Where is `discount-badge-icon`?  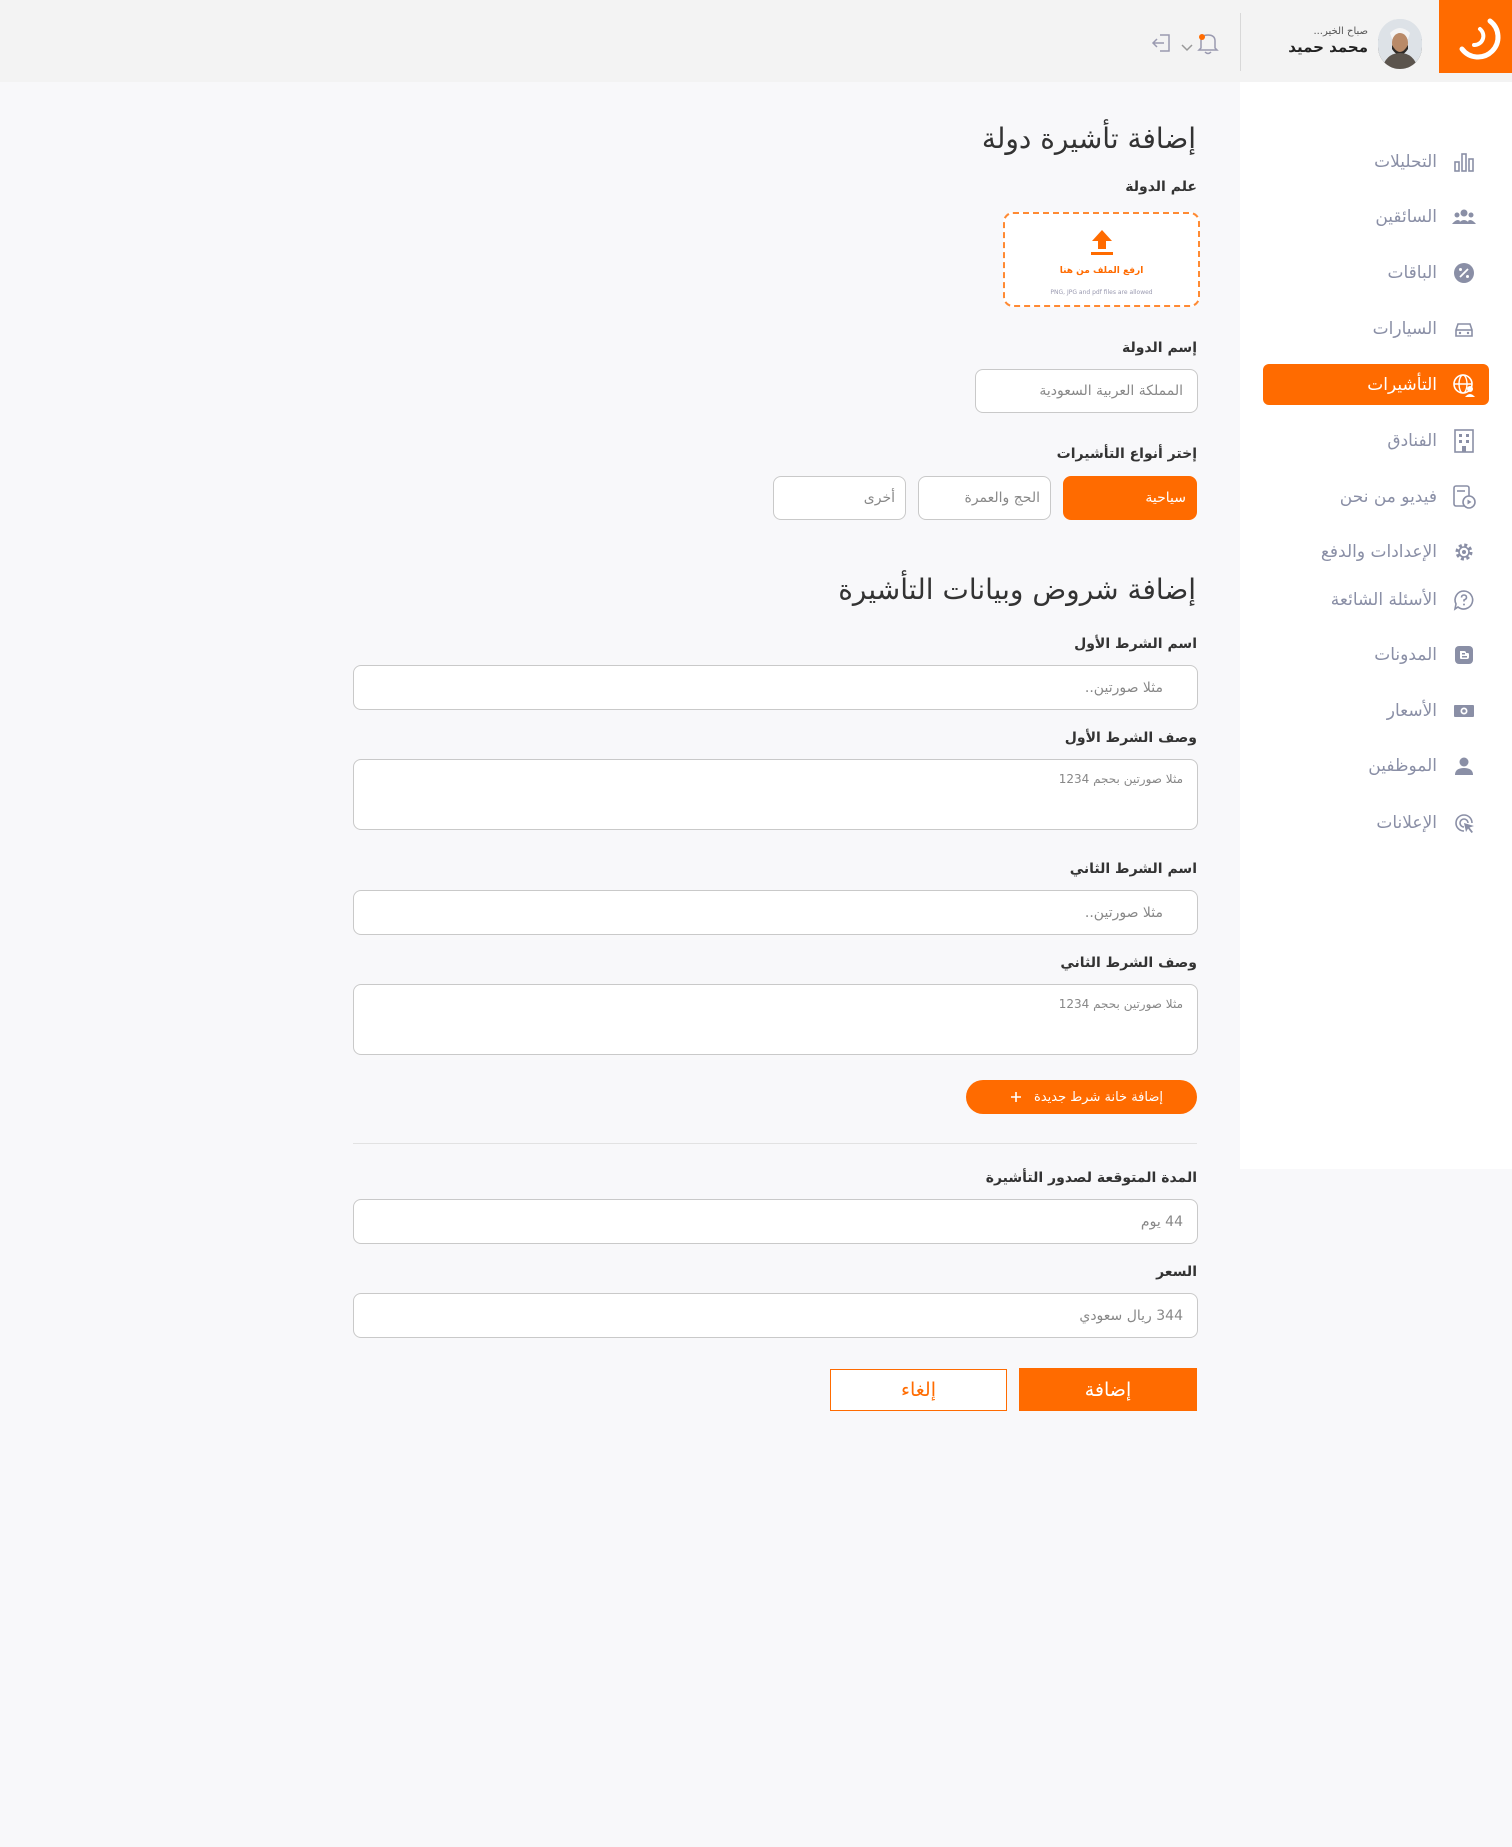
discount-badge-icon is located at coordinates (1464, 273).